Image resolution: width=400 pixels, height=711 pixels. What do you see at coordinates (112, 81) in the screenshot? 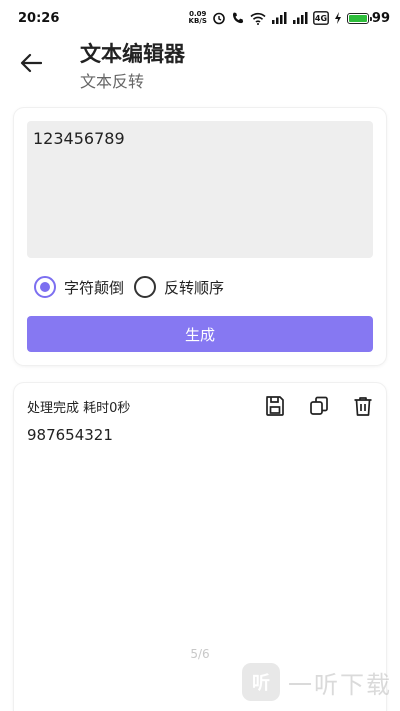
I see `page-subtitle: 文本反转` at bounding box center [112, 81].